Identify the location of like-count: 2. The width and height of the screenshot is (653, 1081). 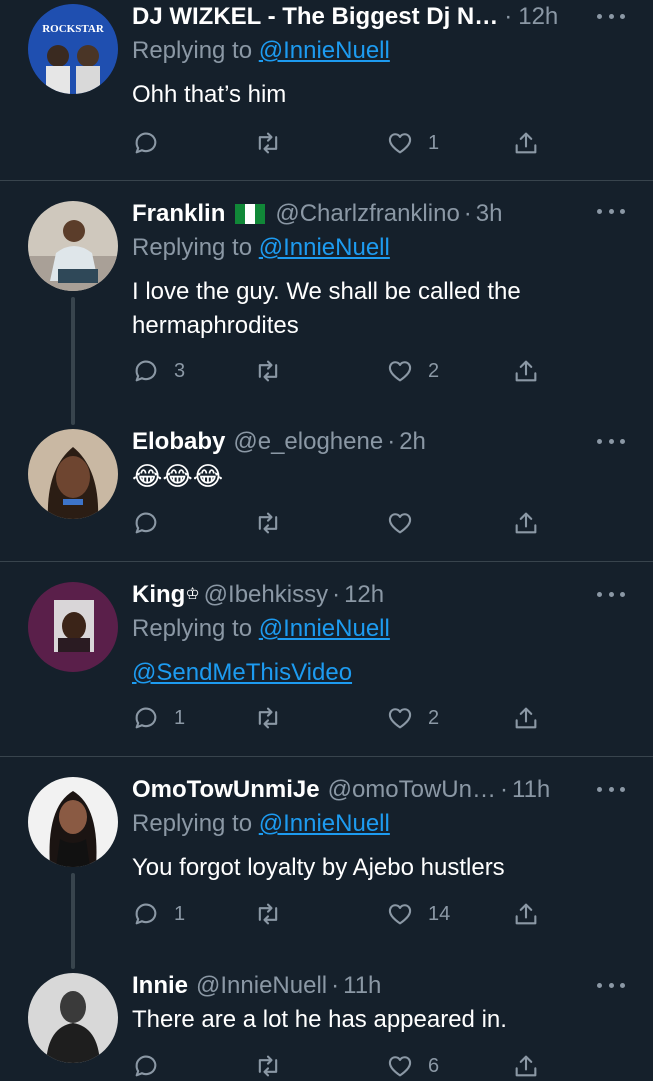
(434, 370).